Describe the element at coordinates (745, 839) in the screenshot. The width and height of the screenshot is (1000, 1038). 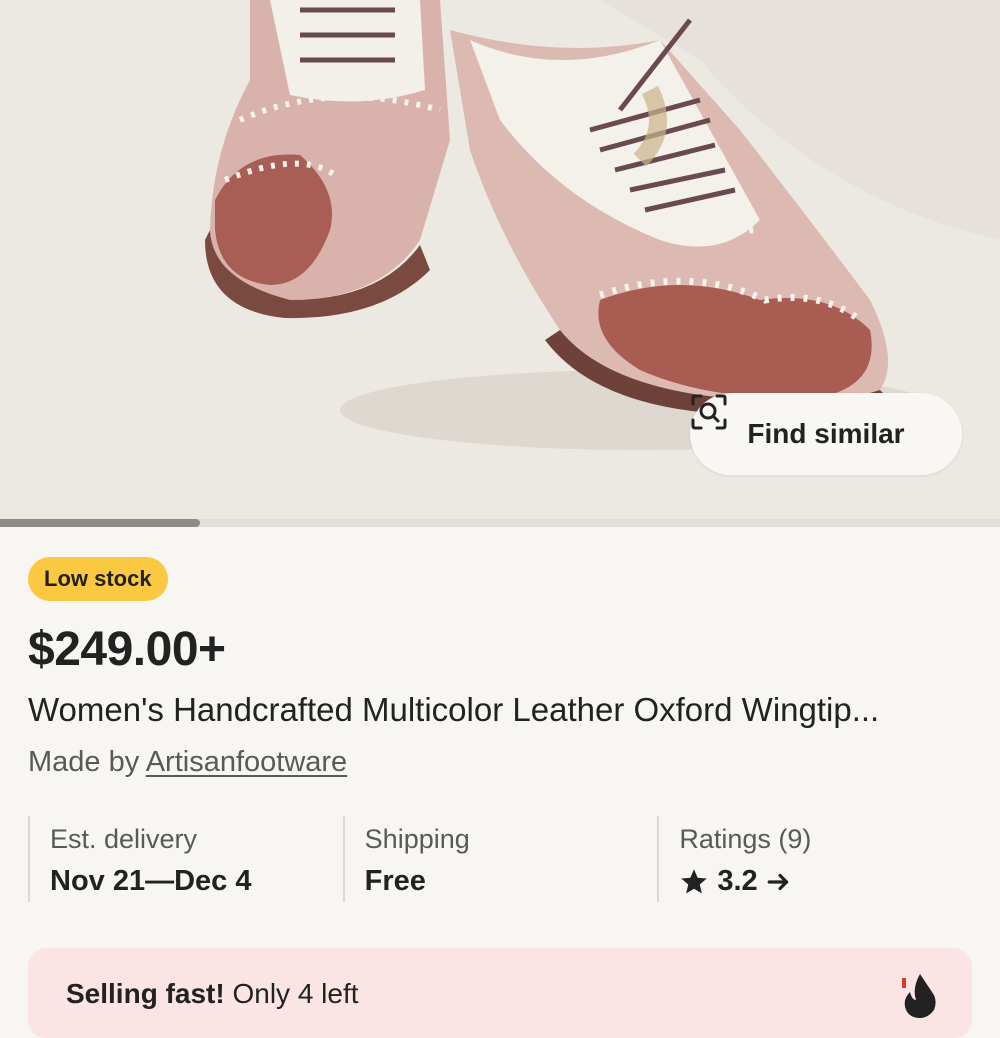
I see `ratings-label: Ratings (9)` at that location.